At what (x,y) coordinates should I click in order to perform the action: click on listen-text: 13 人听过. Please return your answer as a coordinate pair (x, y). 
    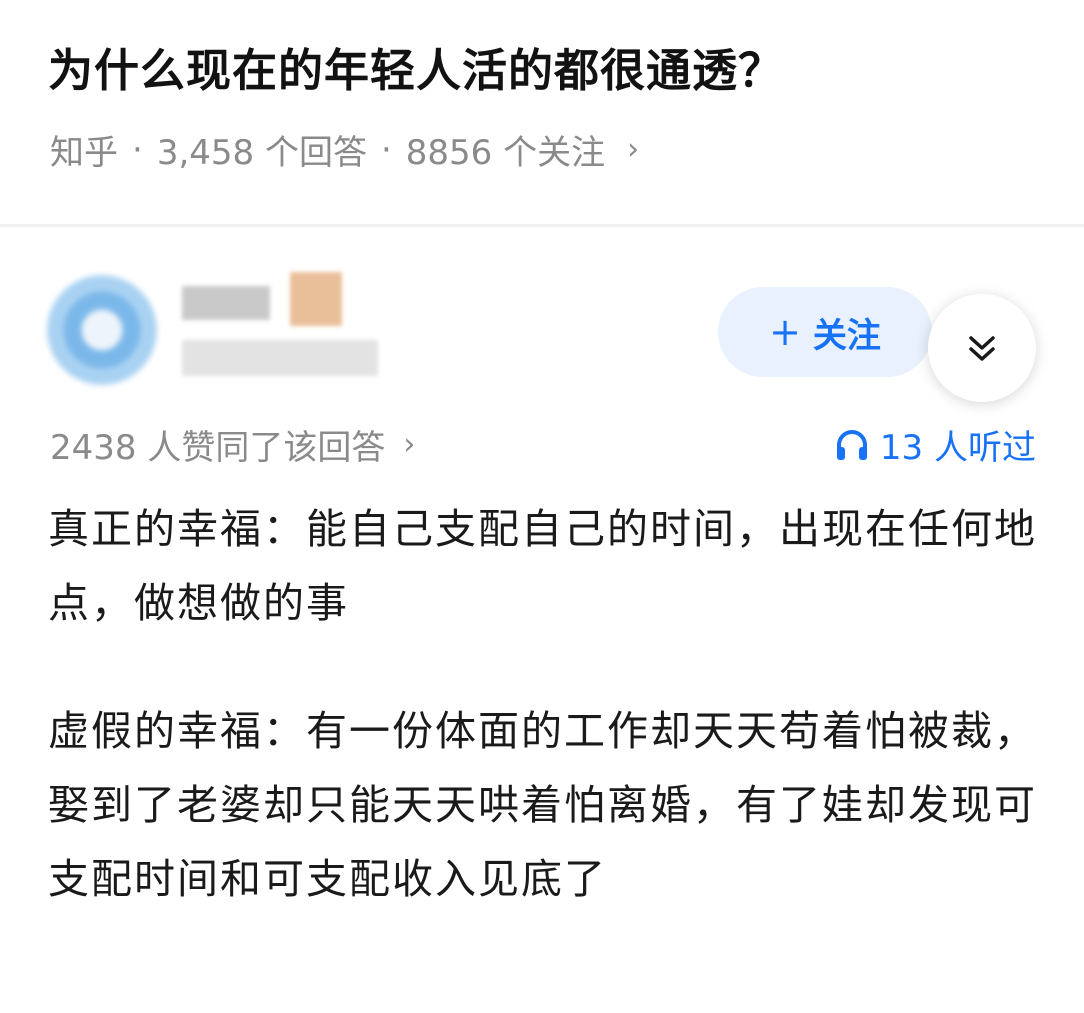
    Looking at the image, I should click on (957, 448).